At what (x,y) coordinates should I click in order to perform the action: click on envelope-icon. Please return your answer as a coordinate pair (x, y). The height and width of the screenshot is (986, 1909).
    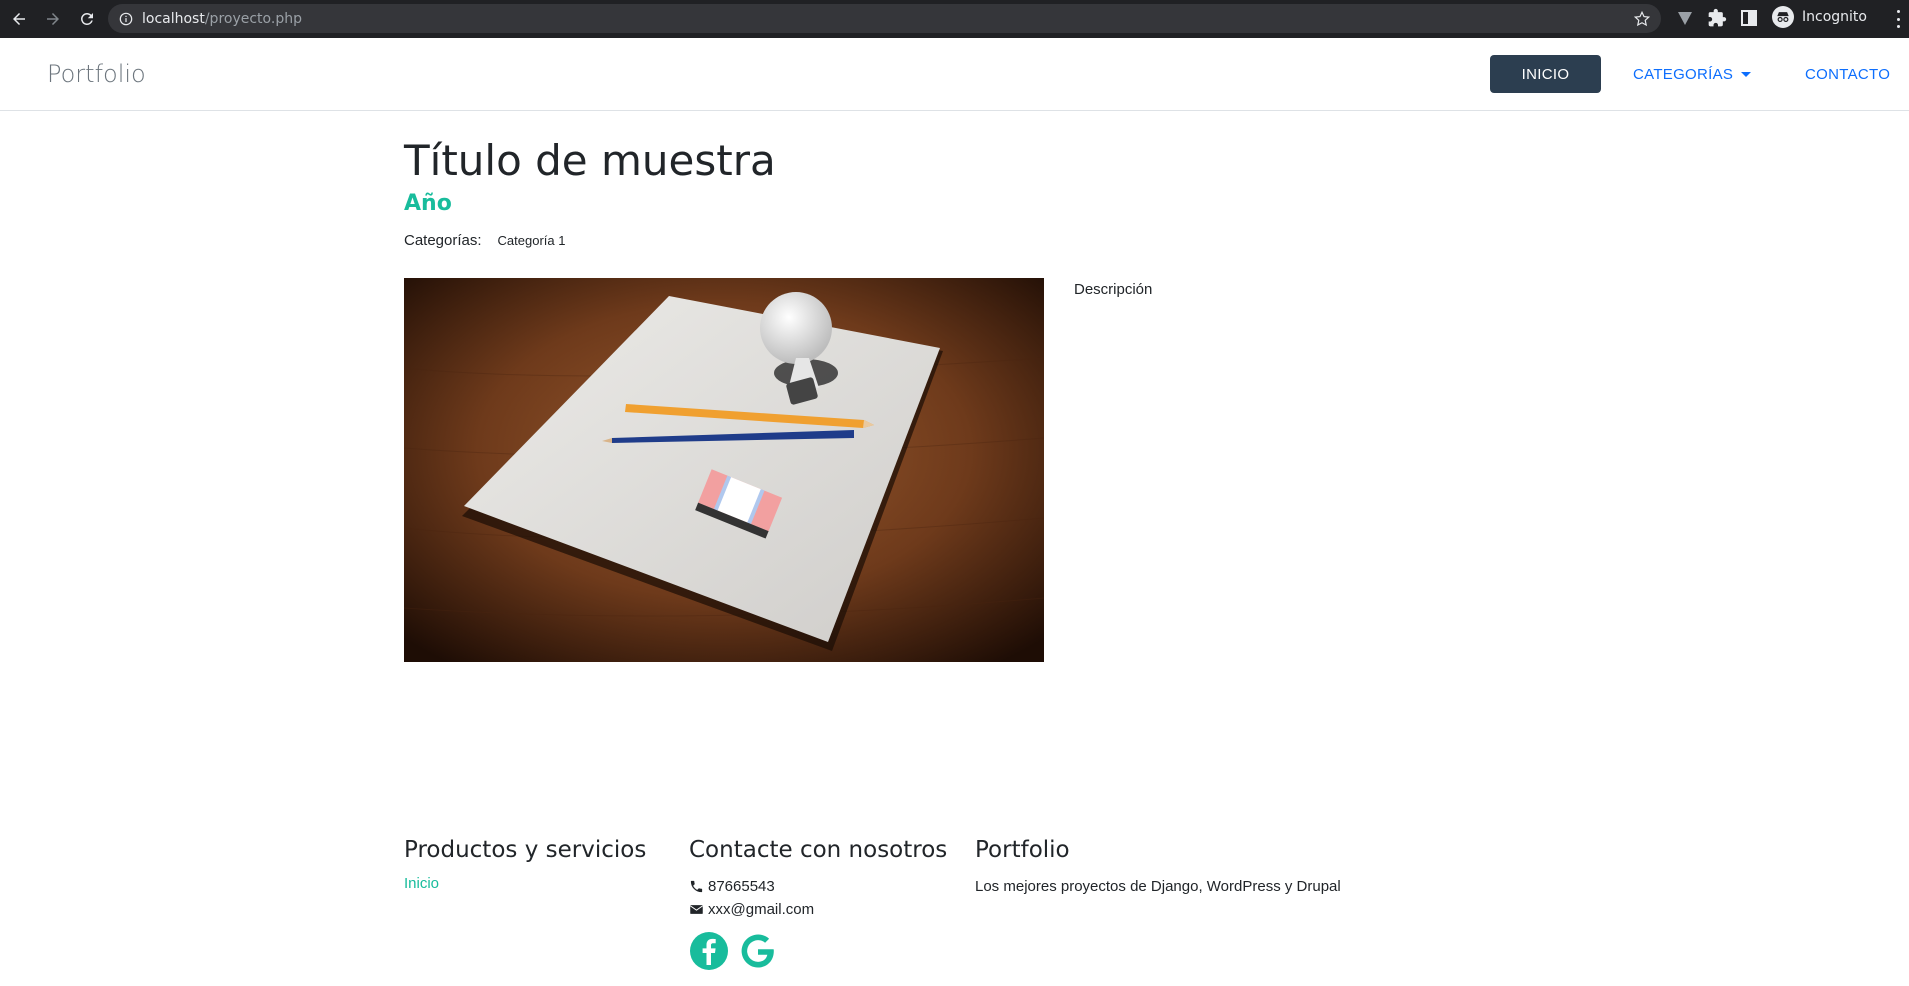
    Looking at the image, I should click on (696, 909).